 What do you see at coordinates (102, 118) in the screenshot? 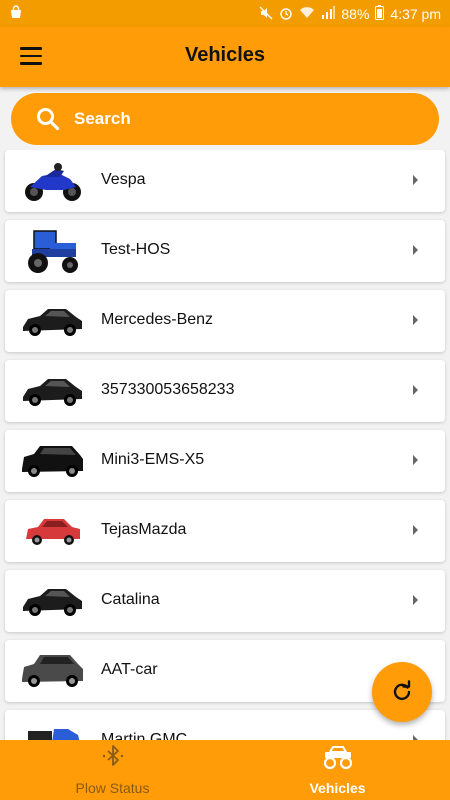
I see `search-label: Search` at bounding box center [102, 118].